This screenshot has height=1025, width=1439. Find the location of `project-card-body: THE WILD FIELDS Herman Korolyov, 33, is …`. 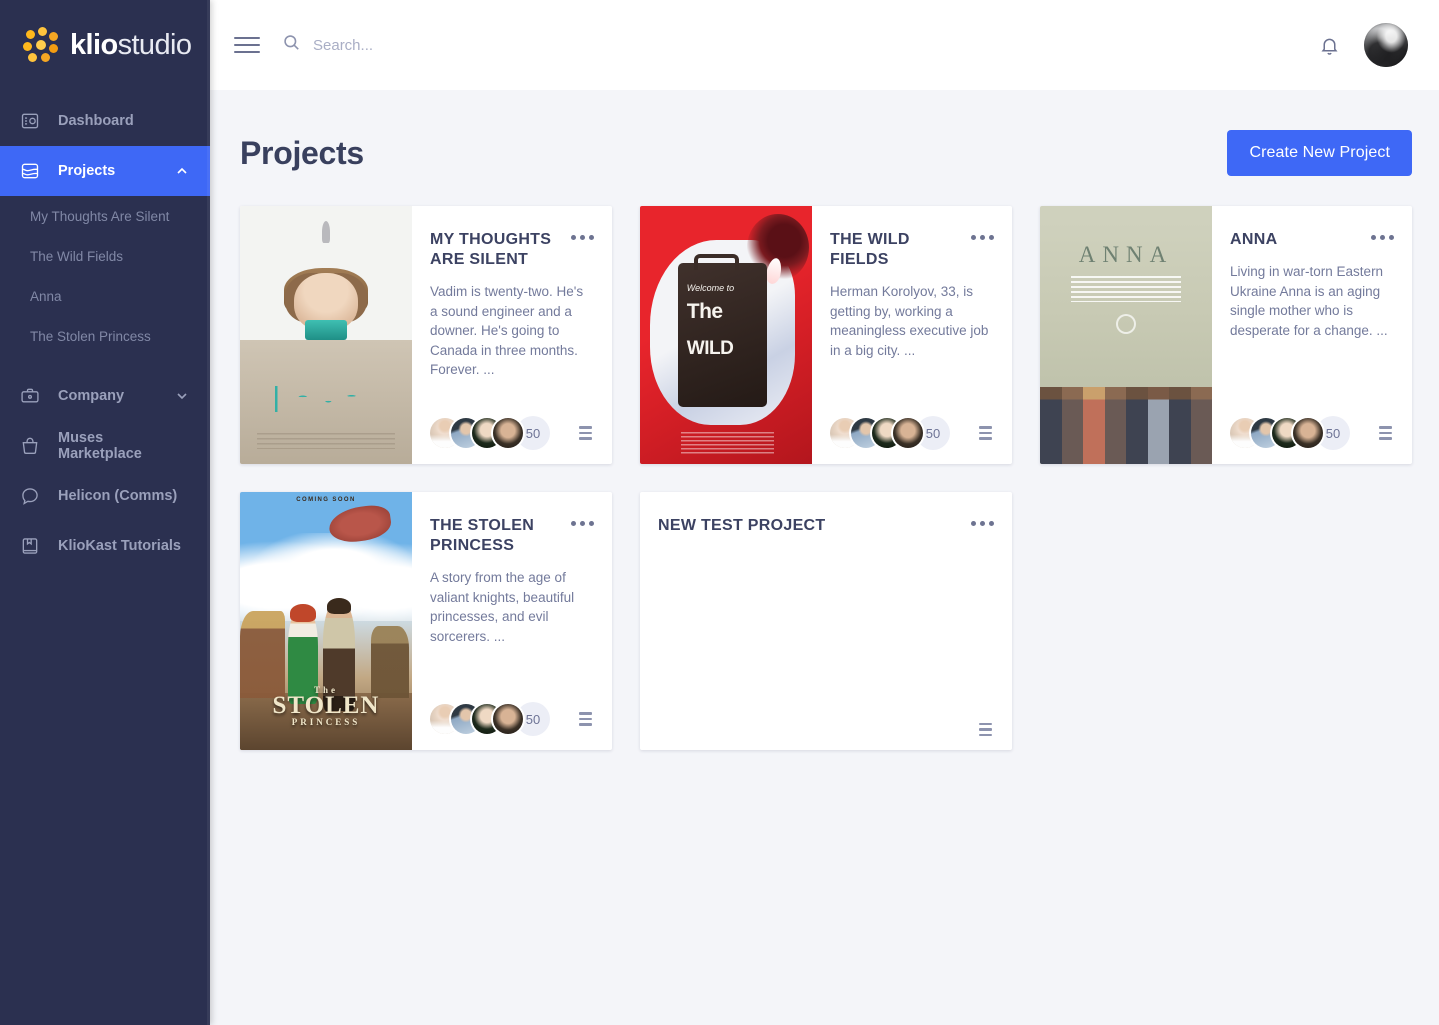

project-card-body: THE WILD FIELDS Herman Korolyov, 33, is … is located at coordinates (912, 335).